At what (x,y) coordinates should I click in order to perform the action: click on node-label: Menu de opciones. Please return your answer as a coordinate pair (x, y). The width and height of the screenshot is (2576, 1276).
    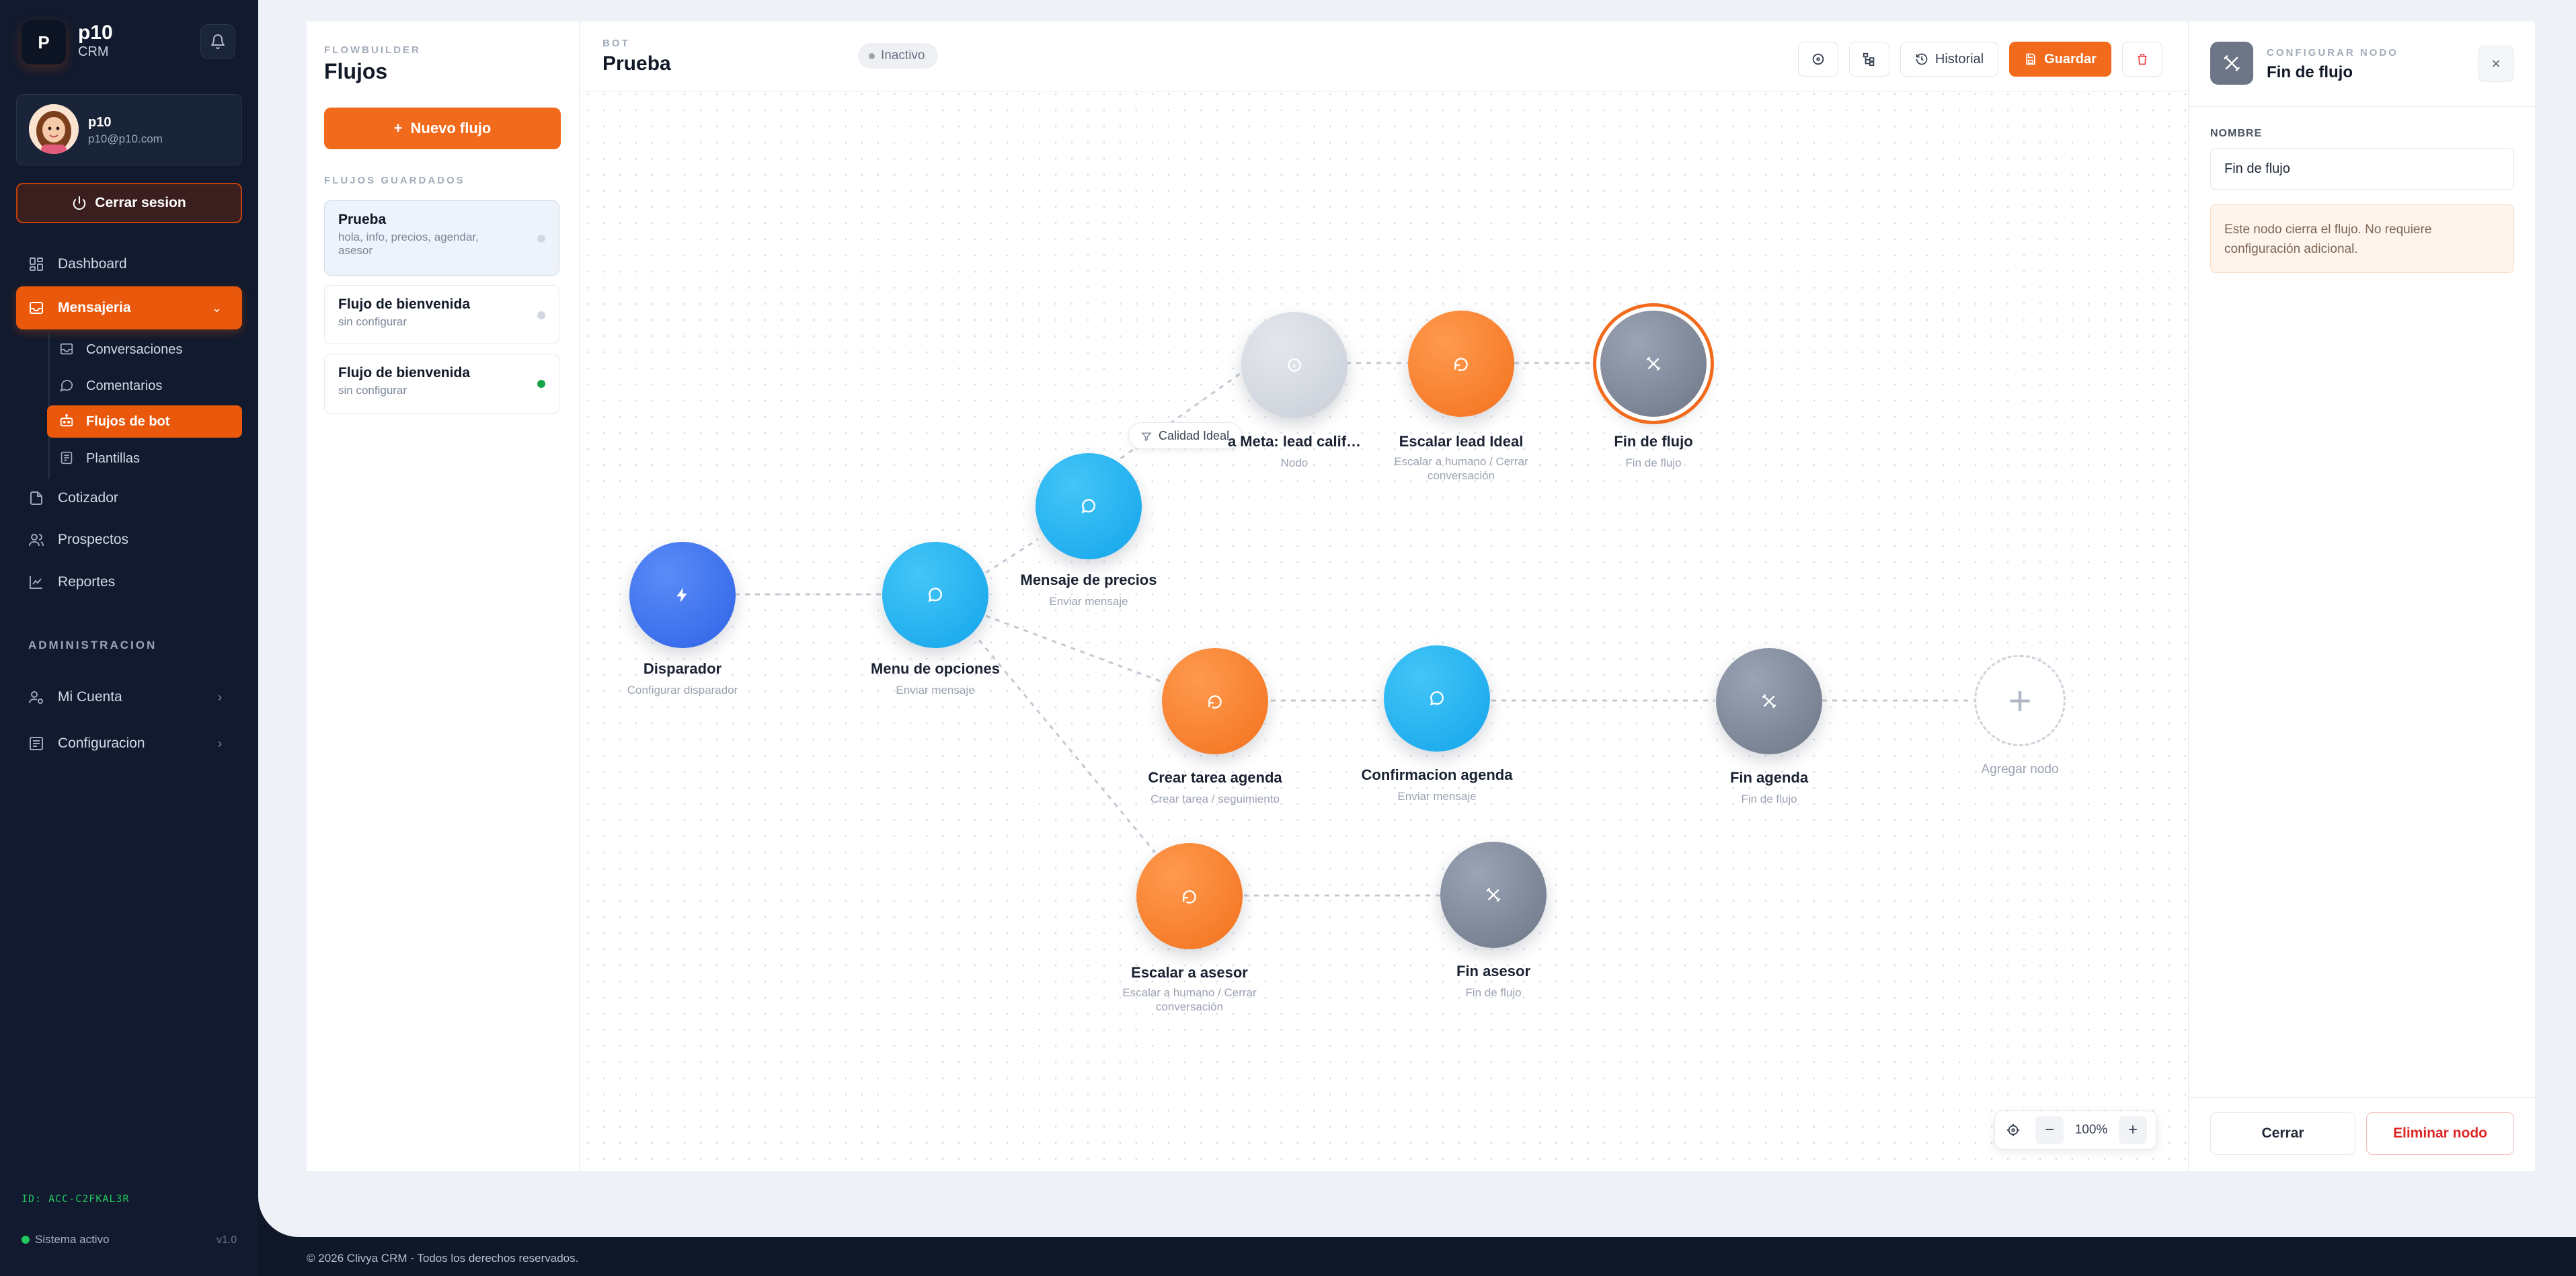
    Looking at the image, I should click on (935, 668).